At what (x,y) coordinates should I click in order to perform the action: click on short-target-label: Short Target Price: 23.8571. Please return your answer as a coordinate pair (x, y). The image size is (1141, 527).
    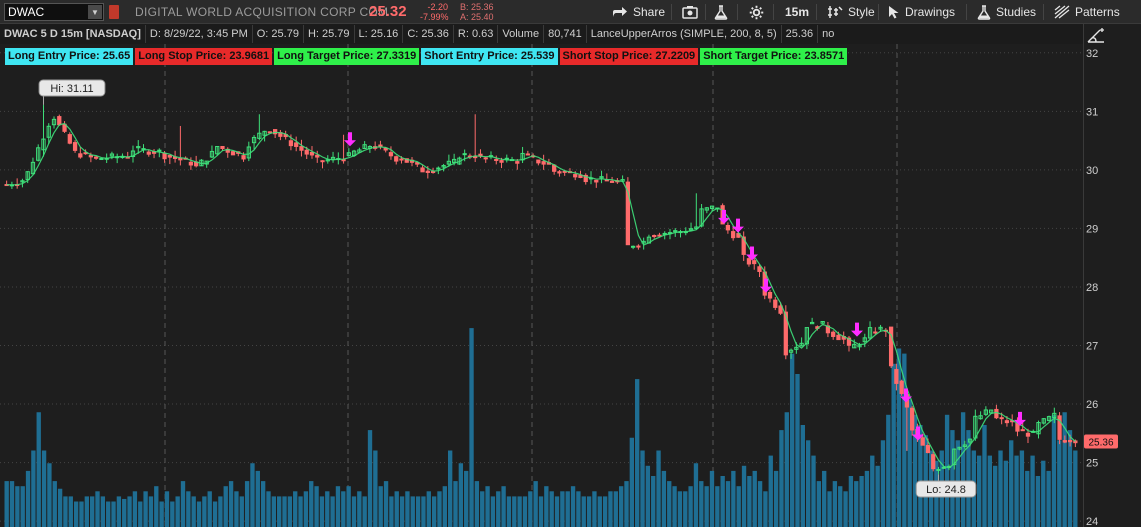
    Looking at the image, I should click on (774, 56).